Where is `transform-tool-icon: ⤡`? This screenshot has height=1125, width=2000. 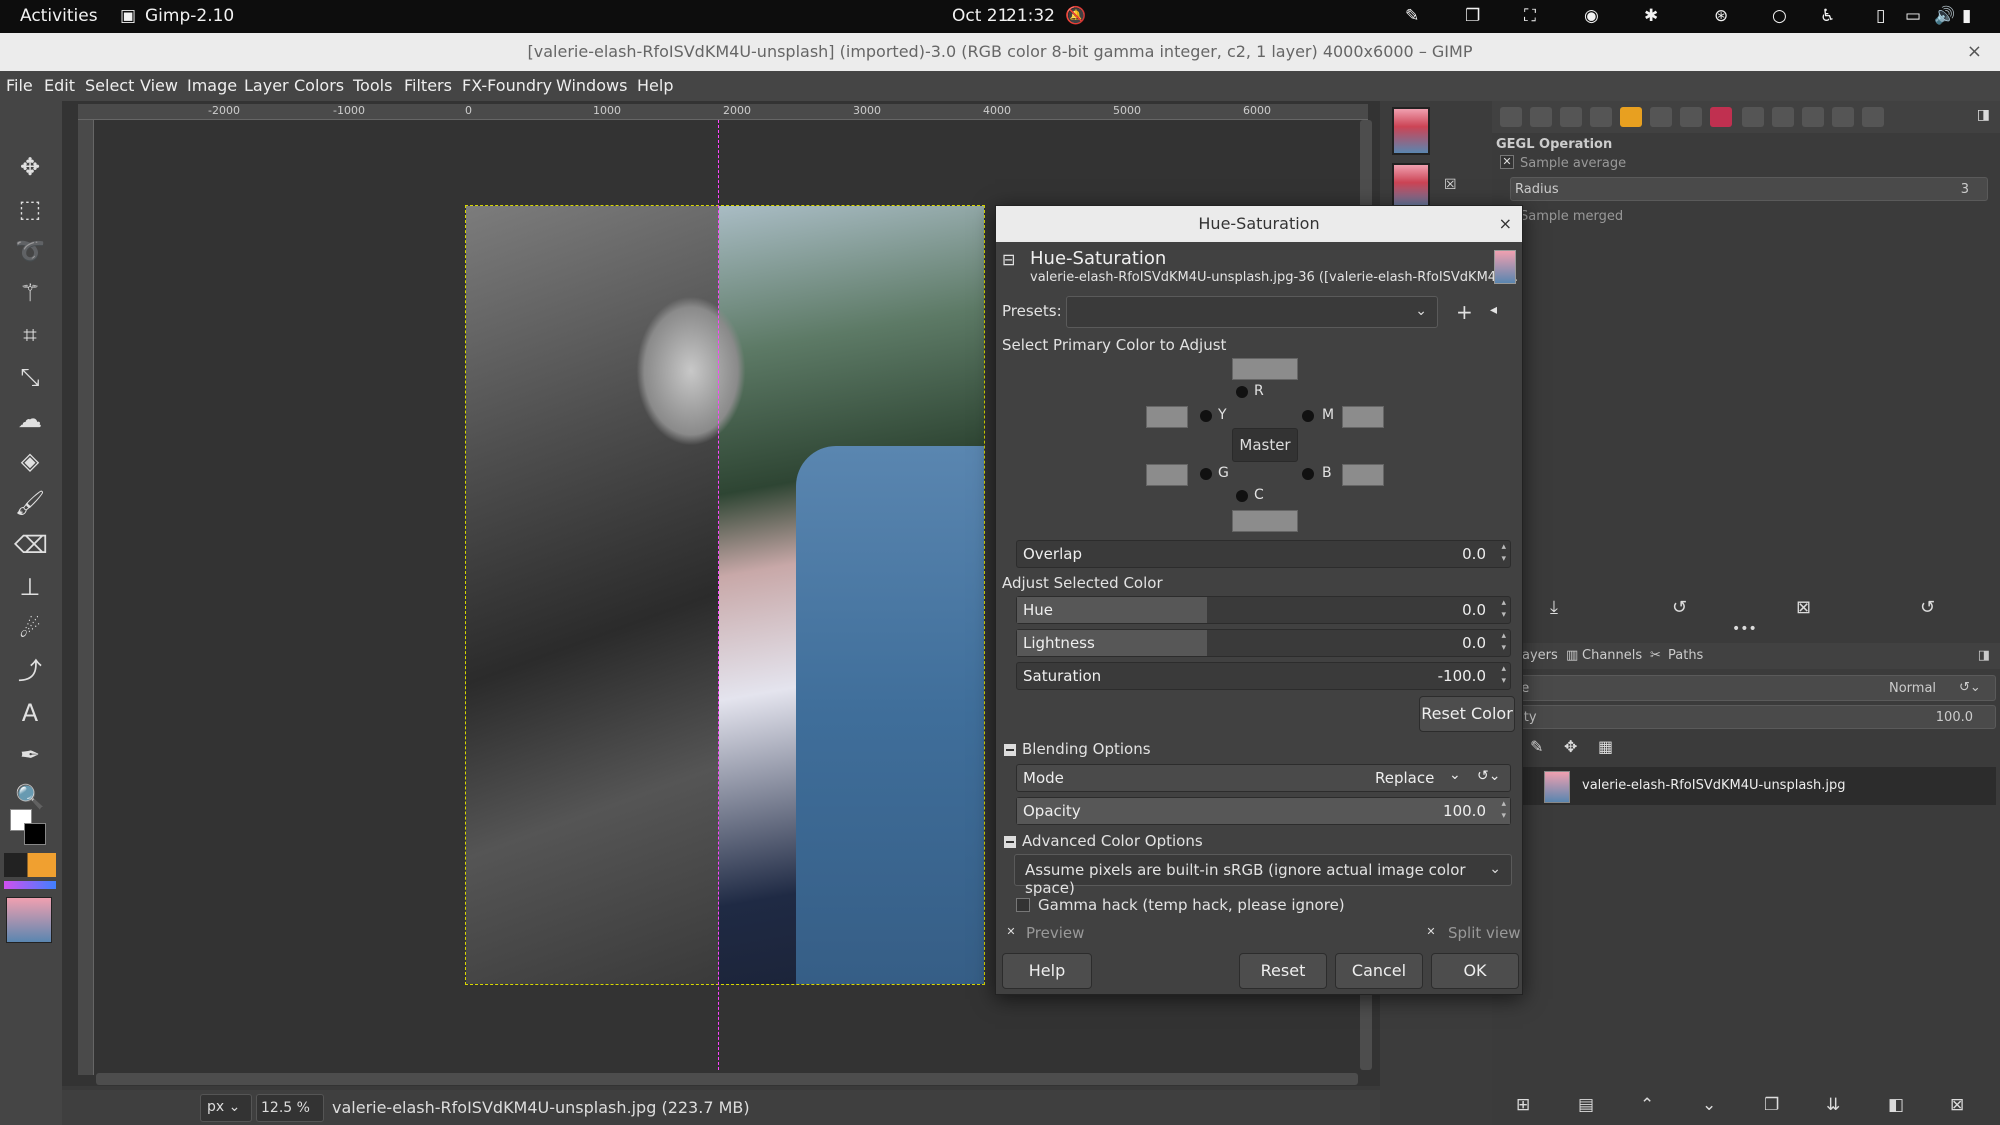 transform-tool-icon: ⤡ is located at coordinates (30, 377).